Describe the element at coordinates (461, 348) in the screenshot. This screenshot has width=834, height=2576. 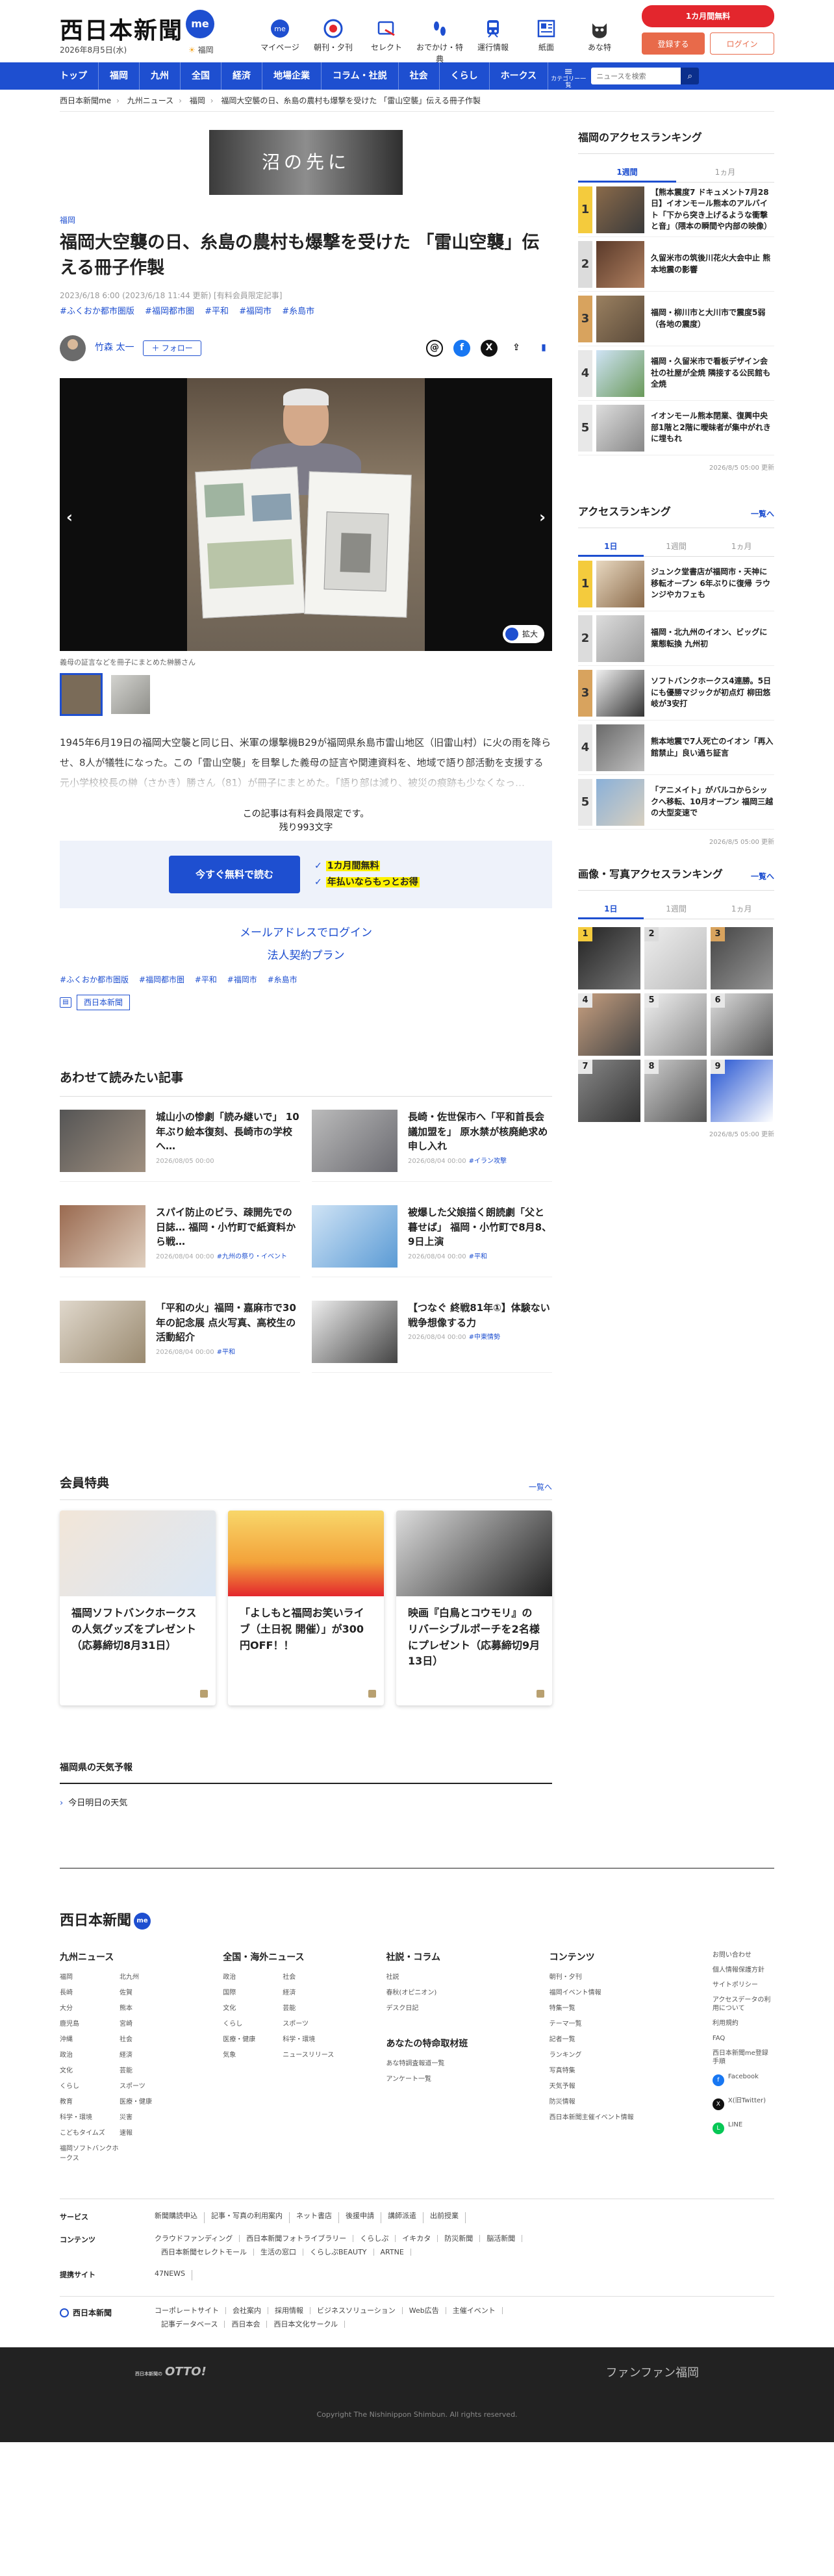
I see `facebook-icon: f` at that location.